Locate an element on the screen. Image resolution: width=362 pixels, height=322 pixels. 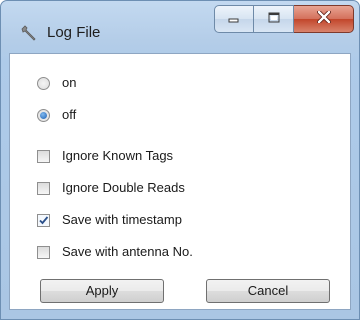
minimize-button is located at coordinates (234, 19).